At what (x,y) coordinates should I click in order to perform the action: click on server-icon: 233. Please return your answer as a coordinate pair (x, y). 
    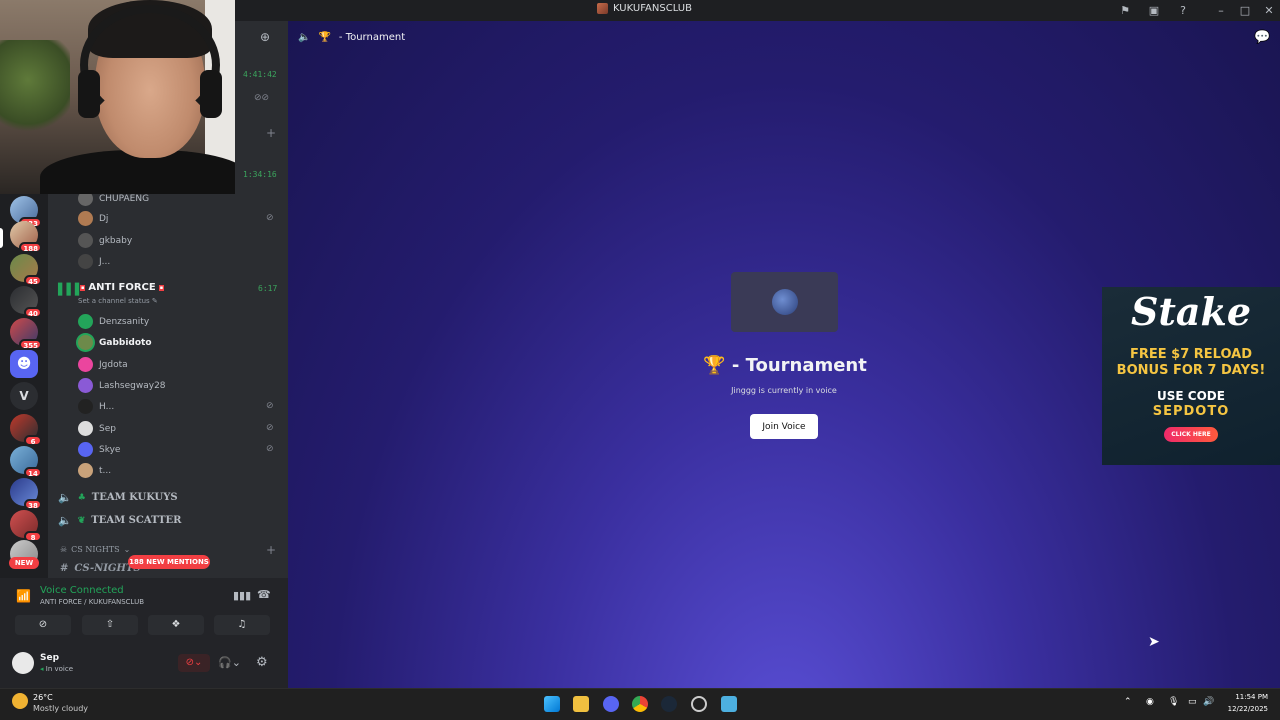
    Looking at the image, I should click on (26, 212).